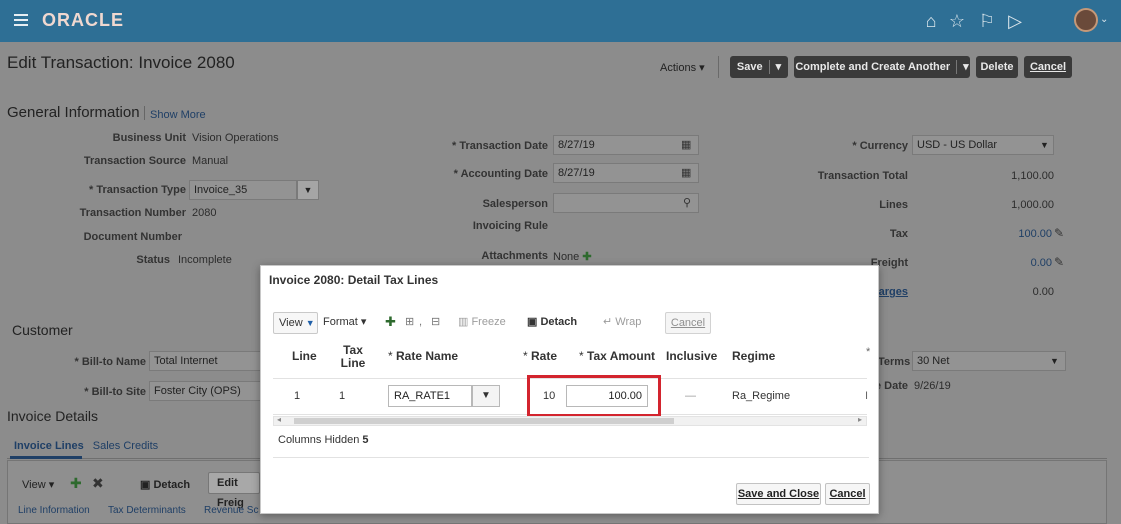 The image size is (1121, 524). Describe the element at coordinates (847, 494) in the screenshot. I see `dialog-cancel-button: Cancel` at that location.